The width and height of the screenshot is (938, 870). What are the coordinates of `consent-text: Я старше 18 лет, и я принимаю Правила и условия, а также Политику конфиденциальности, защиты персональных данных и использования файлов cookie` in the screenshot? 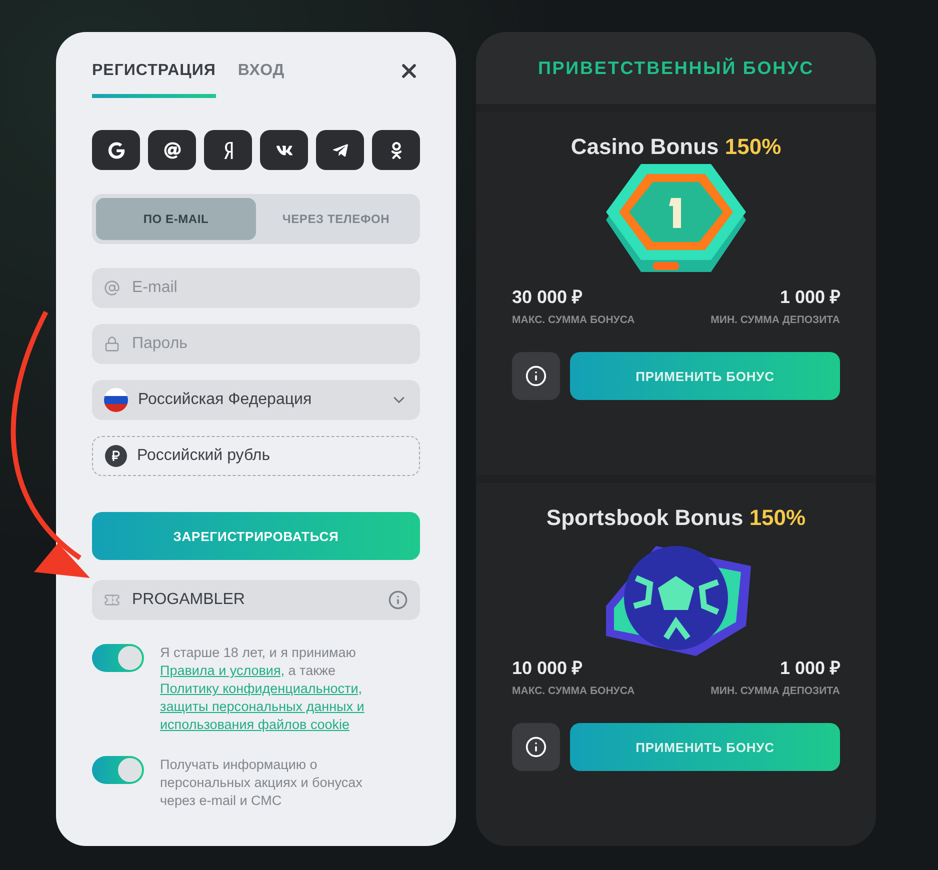 It's located at (263, 689).